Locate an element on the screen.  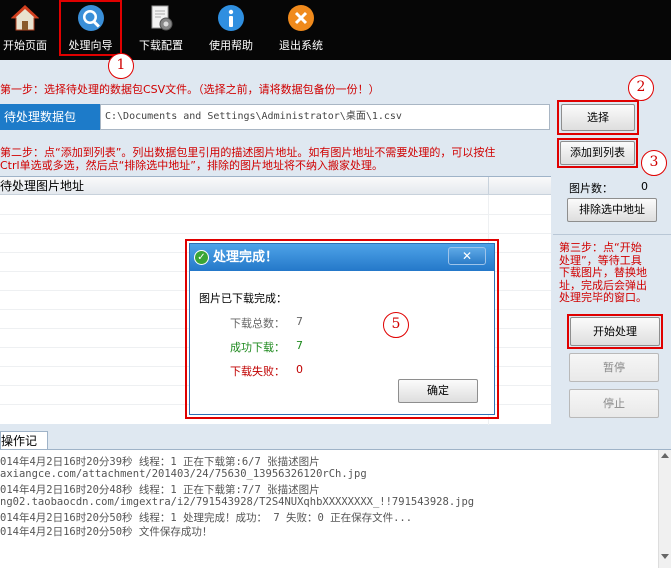
wizard-highlight-box is located at coordinates (90, 28).